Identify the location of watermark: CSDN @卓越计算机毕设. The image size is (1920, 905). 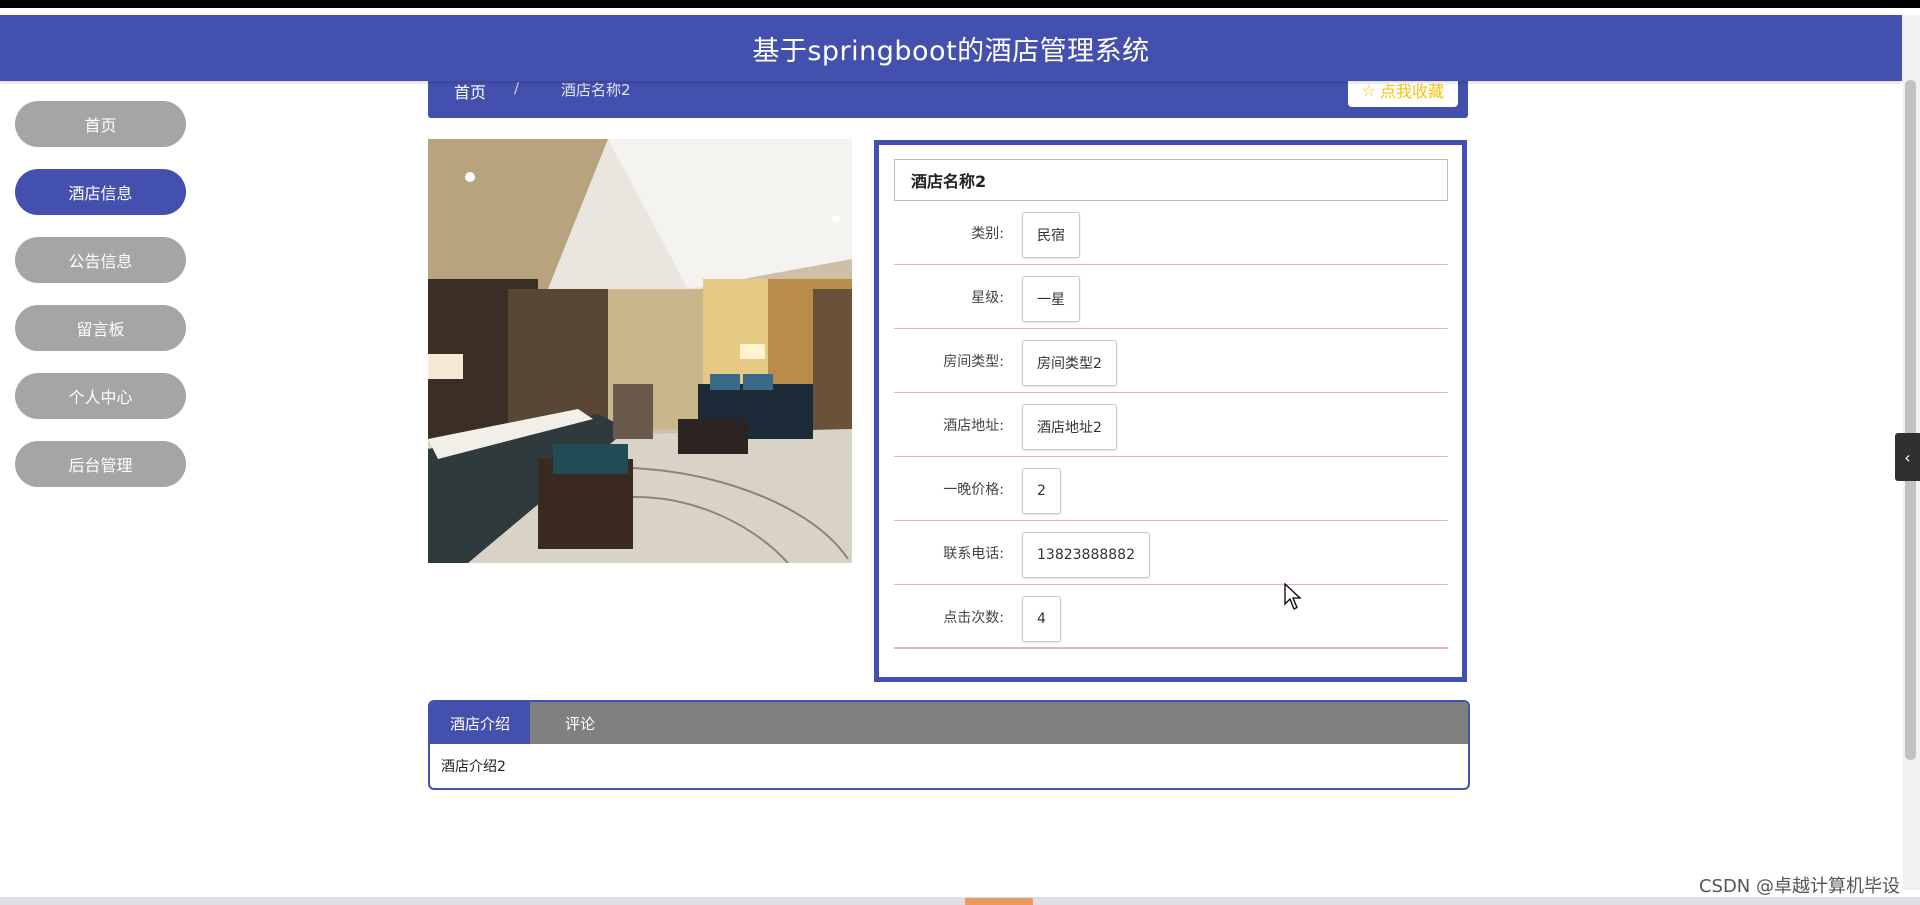
(1799, 886).